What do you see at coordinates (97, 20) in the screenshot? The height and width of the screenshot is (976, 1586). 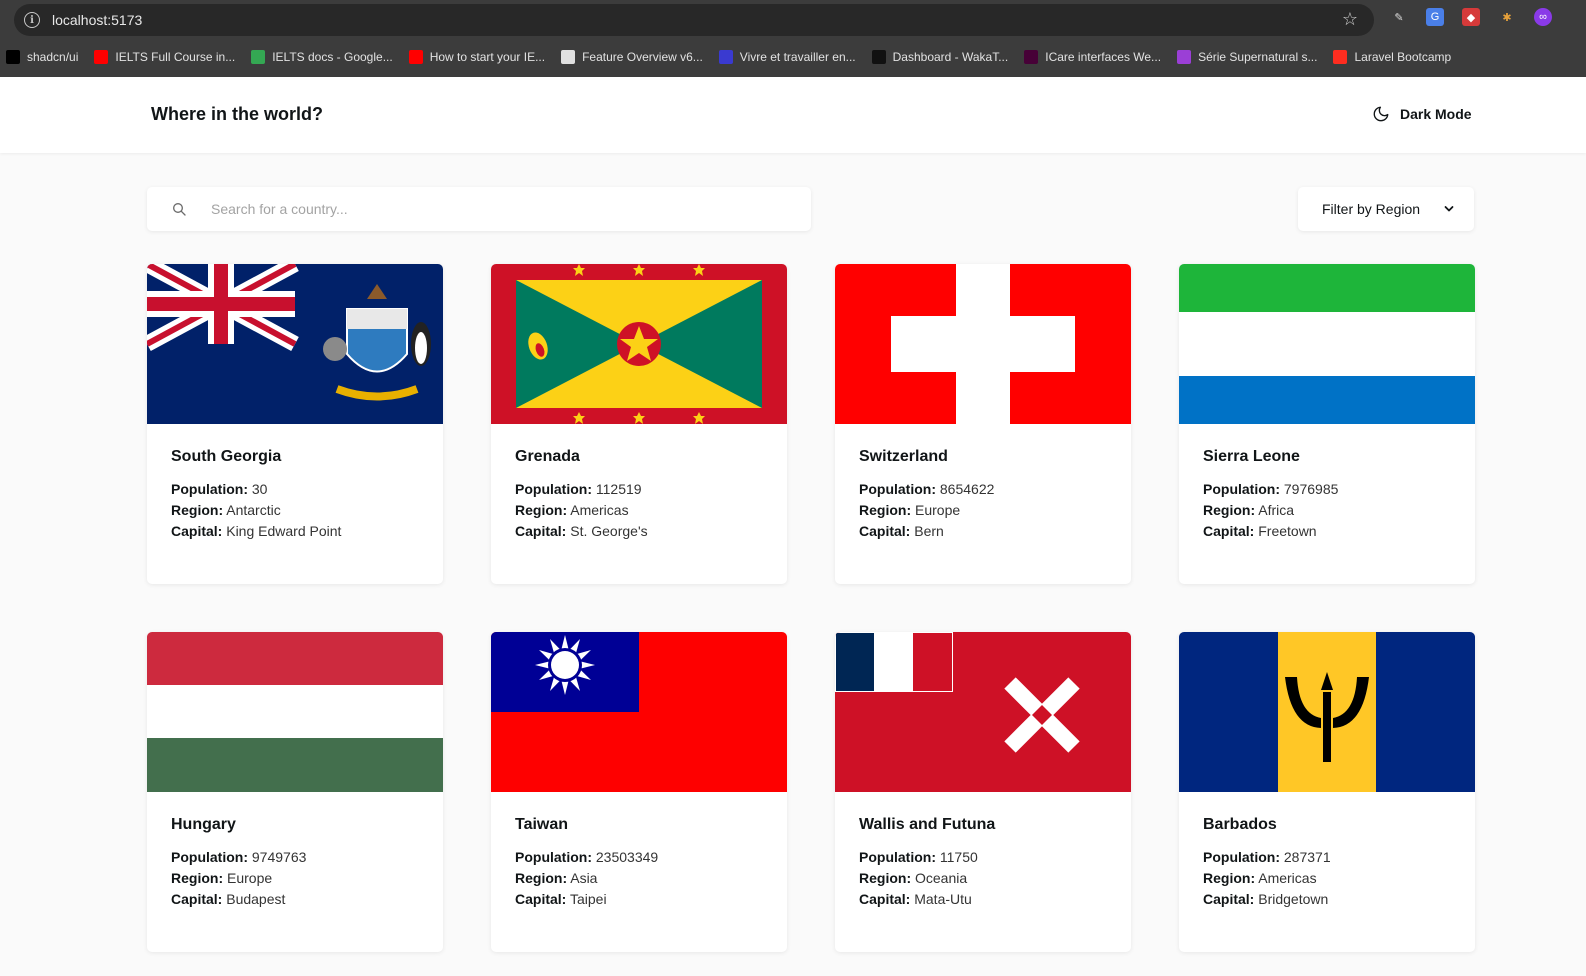 I see `url-text: localhost:5173` at bounding box center [97, 20].